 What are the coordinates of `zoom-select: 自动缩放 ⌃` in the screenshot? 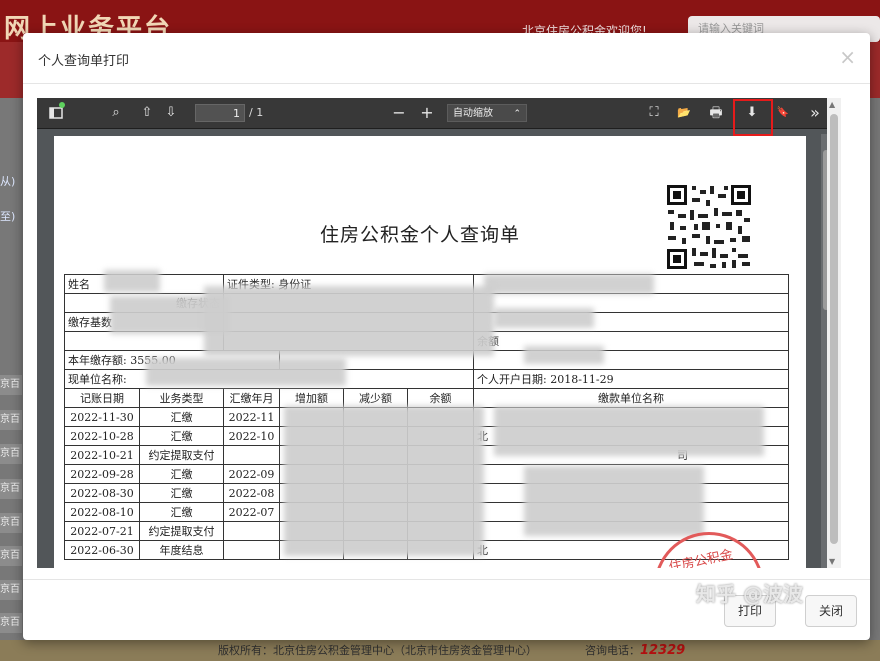 It's located at (487, 113).